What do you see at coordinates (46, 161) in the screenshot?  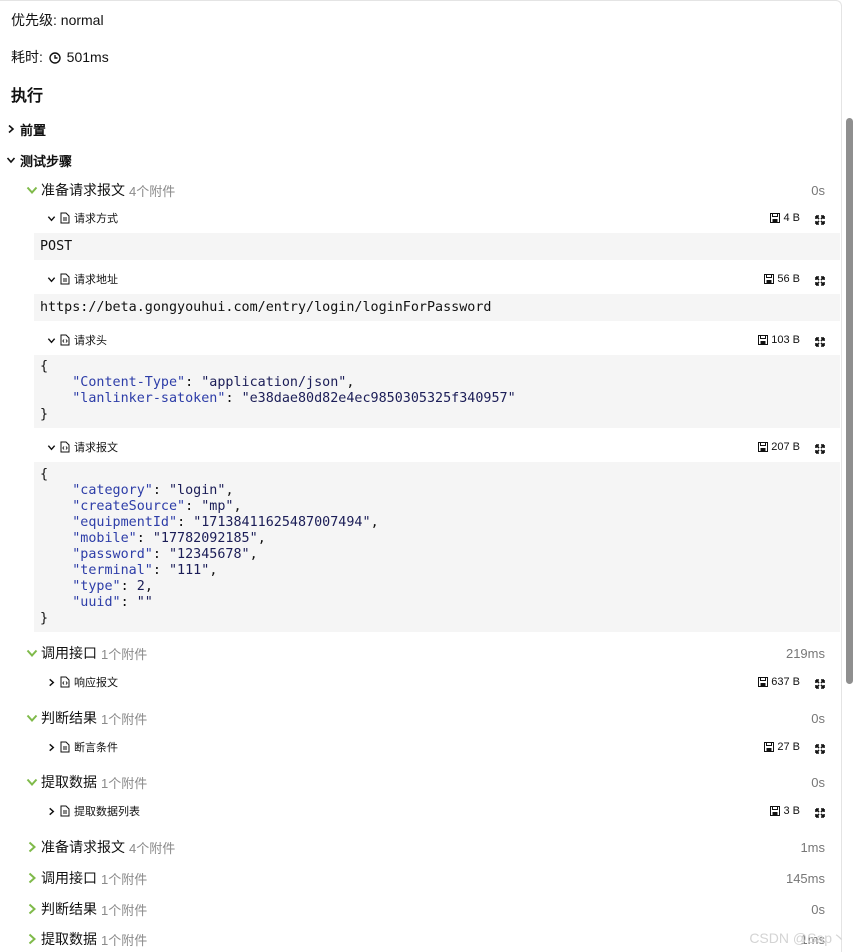 I see `steps-section-label: 测试步骤` at bounding box center [46, 161].